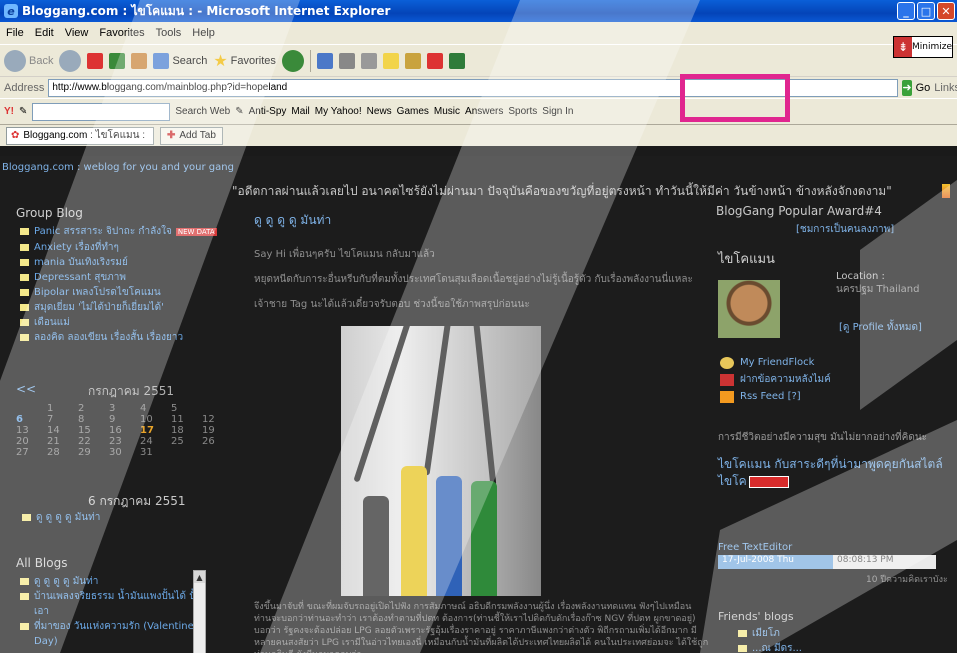 The image size is (957, 653). I want to click on avatar, so click(749, 309).